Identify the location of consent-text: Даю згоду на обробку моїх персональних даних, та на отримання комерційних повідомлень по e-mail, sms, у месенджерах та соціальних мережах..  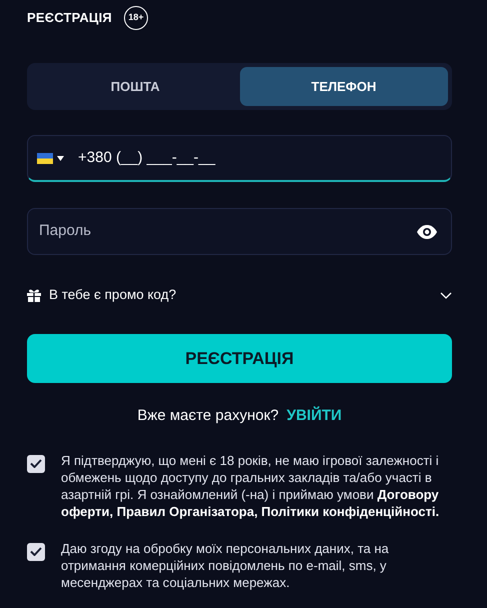
(225, 565).